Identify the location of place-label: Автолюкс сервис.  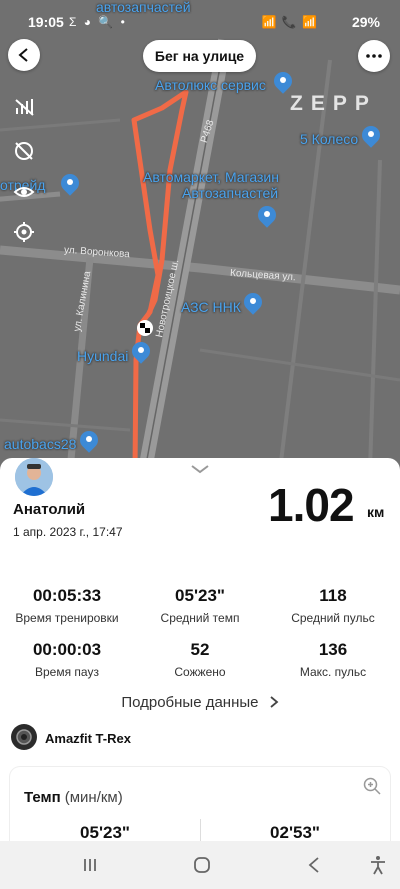
(210, 85).